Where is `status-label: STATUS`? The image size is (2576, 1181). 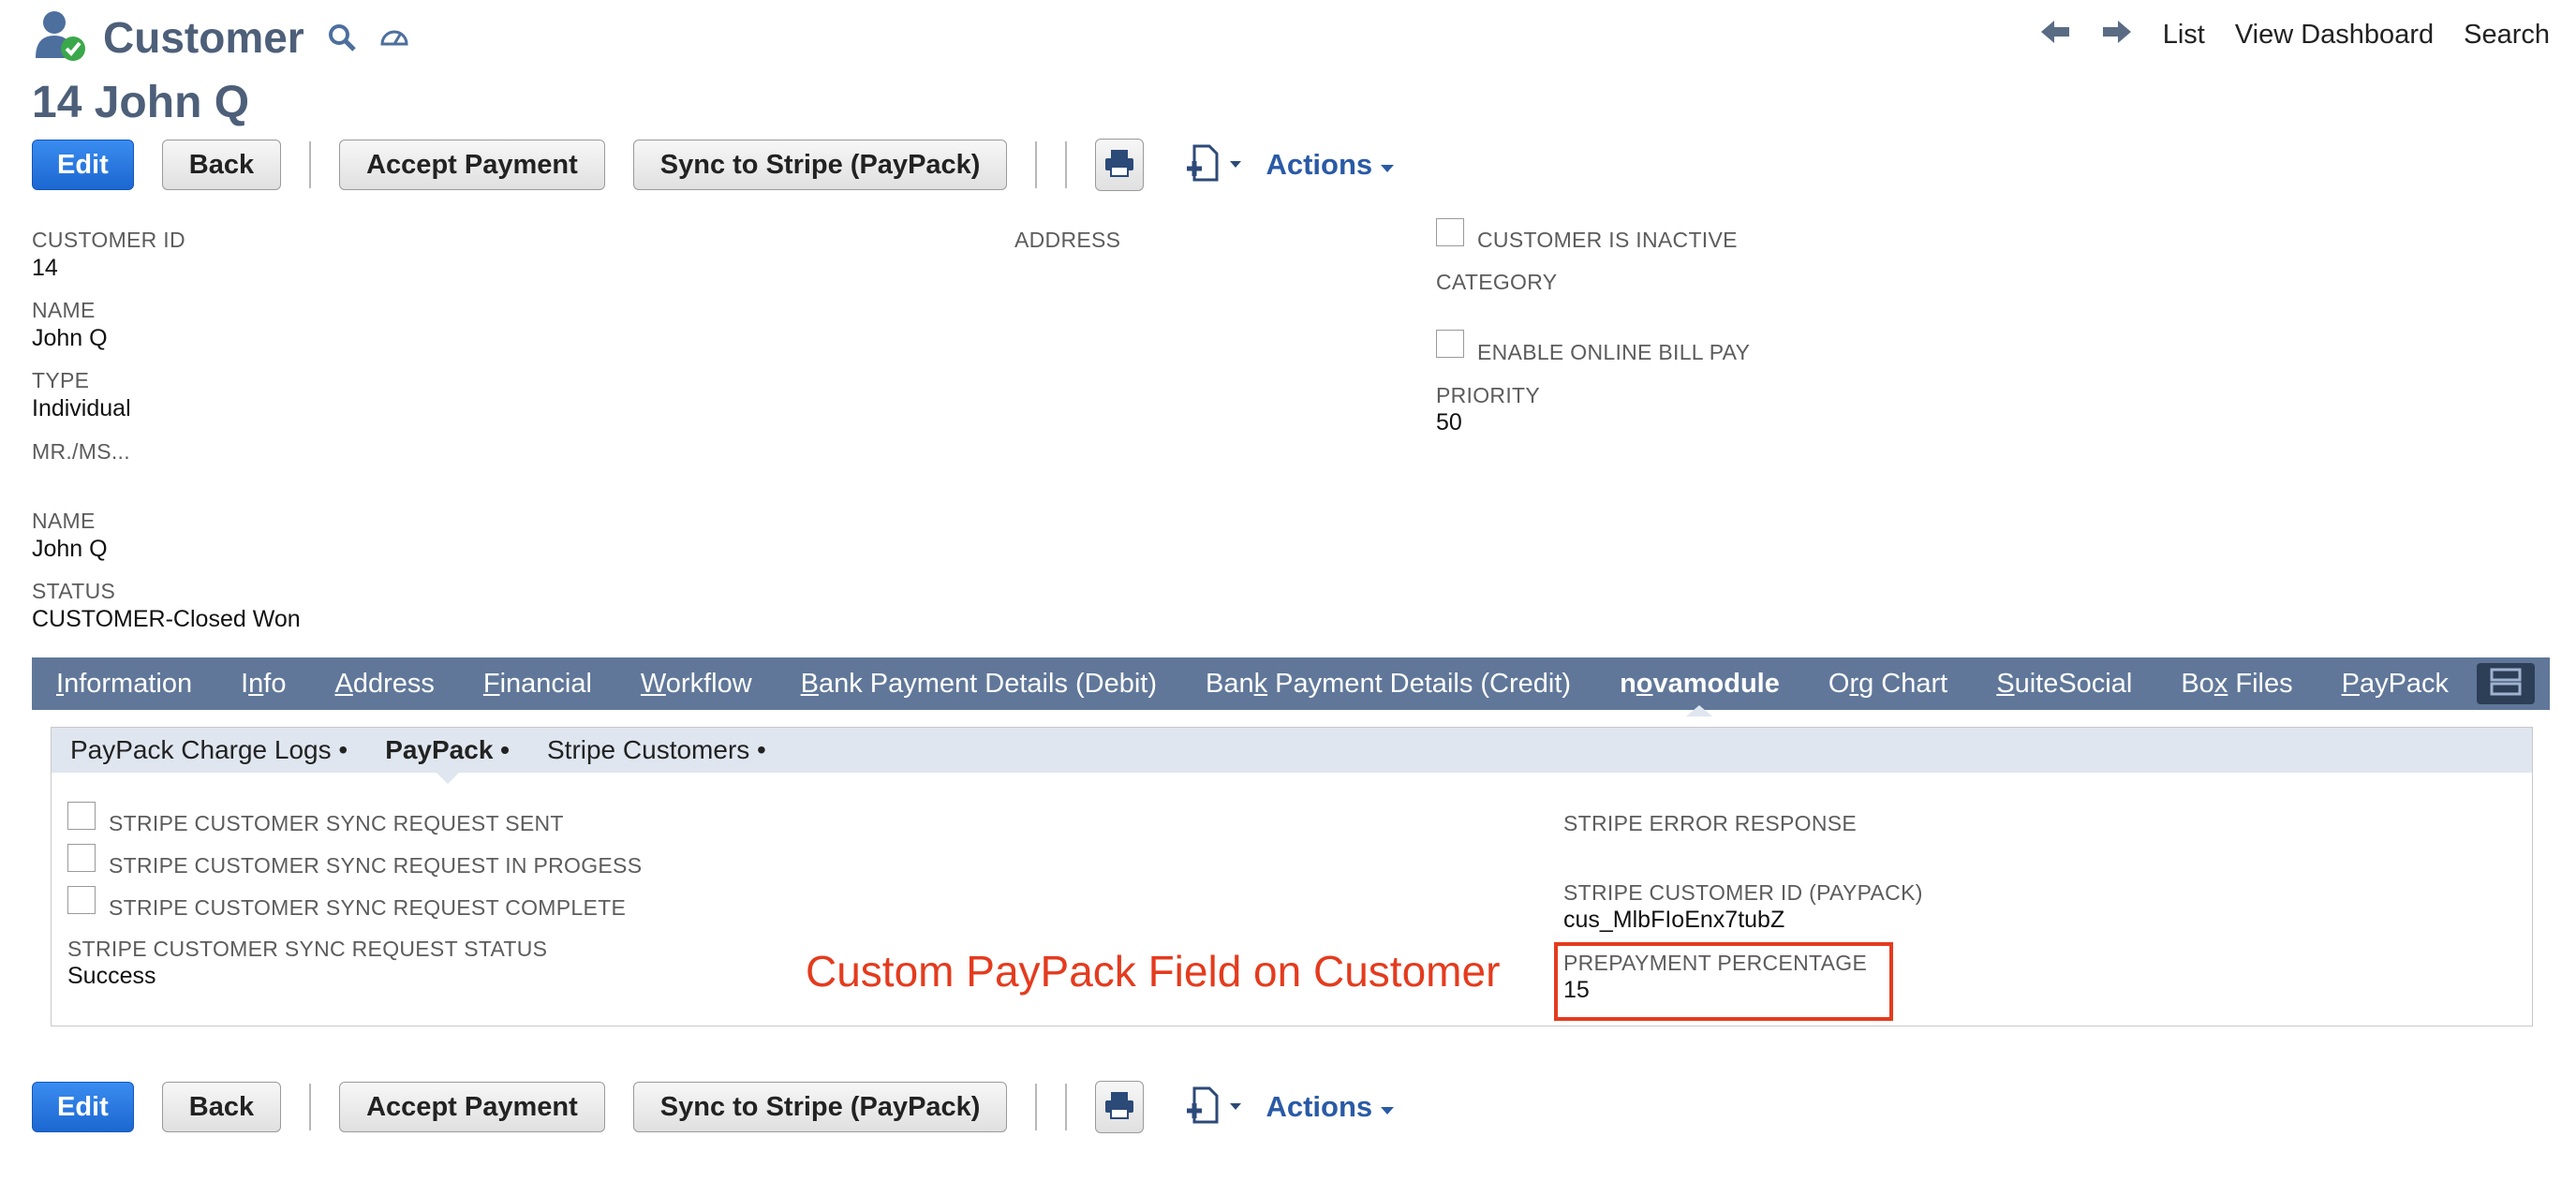
status-label: STATUS is located at coordinates (74, 591).